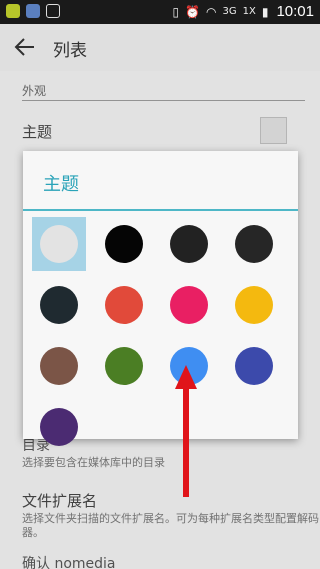  I want to click on color-option-blue-gray-dark, so click(59, 305).